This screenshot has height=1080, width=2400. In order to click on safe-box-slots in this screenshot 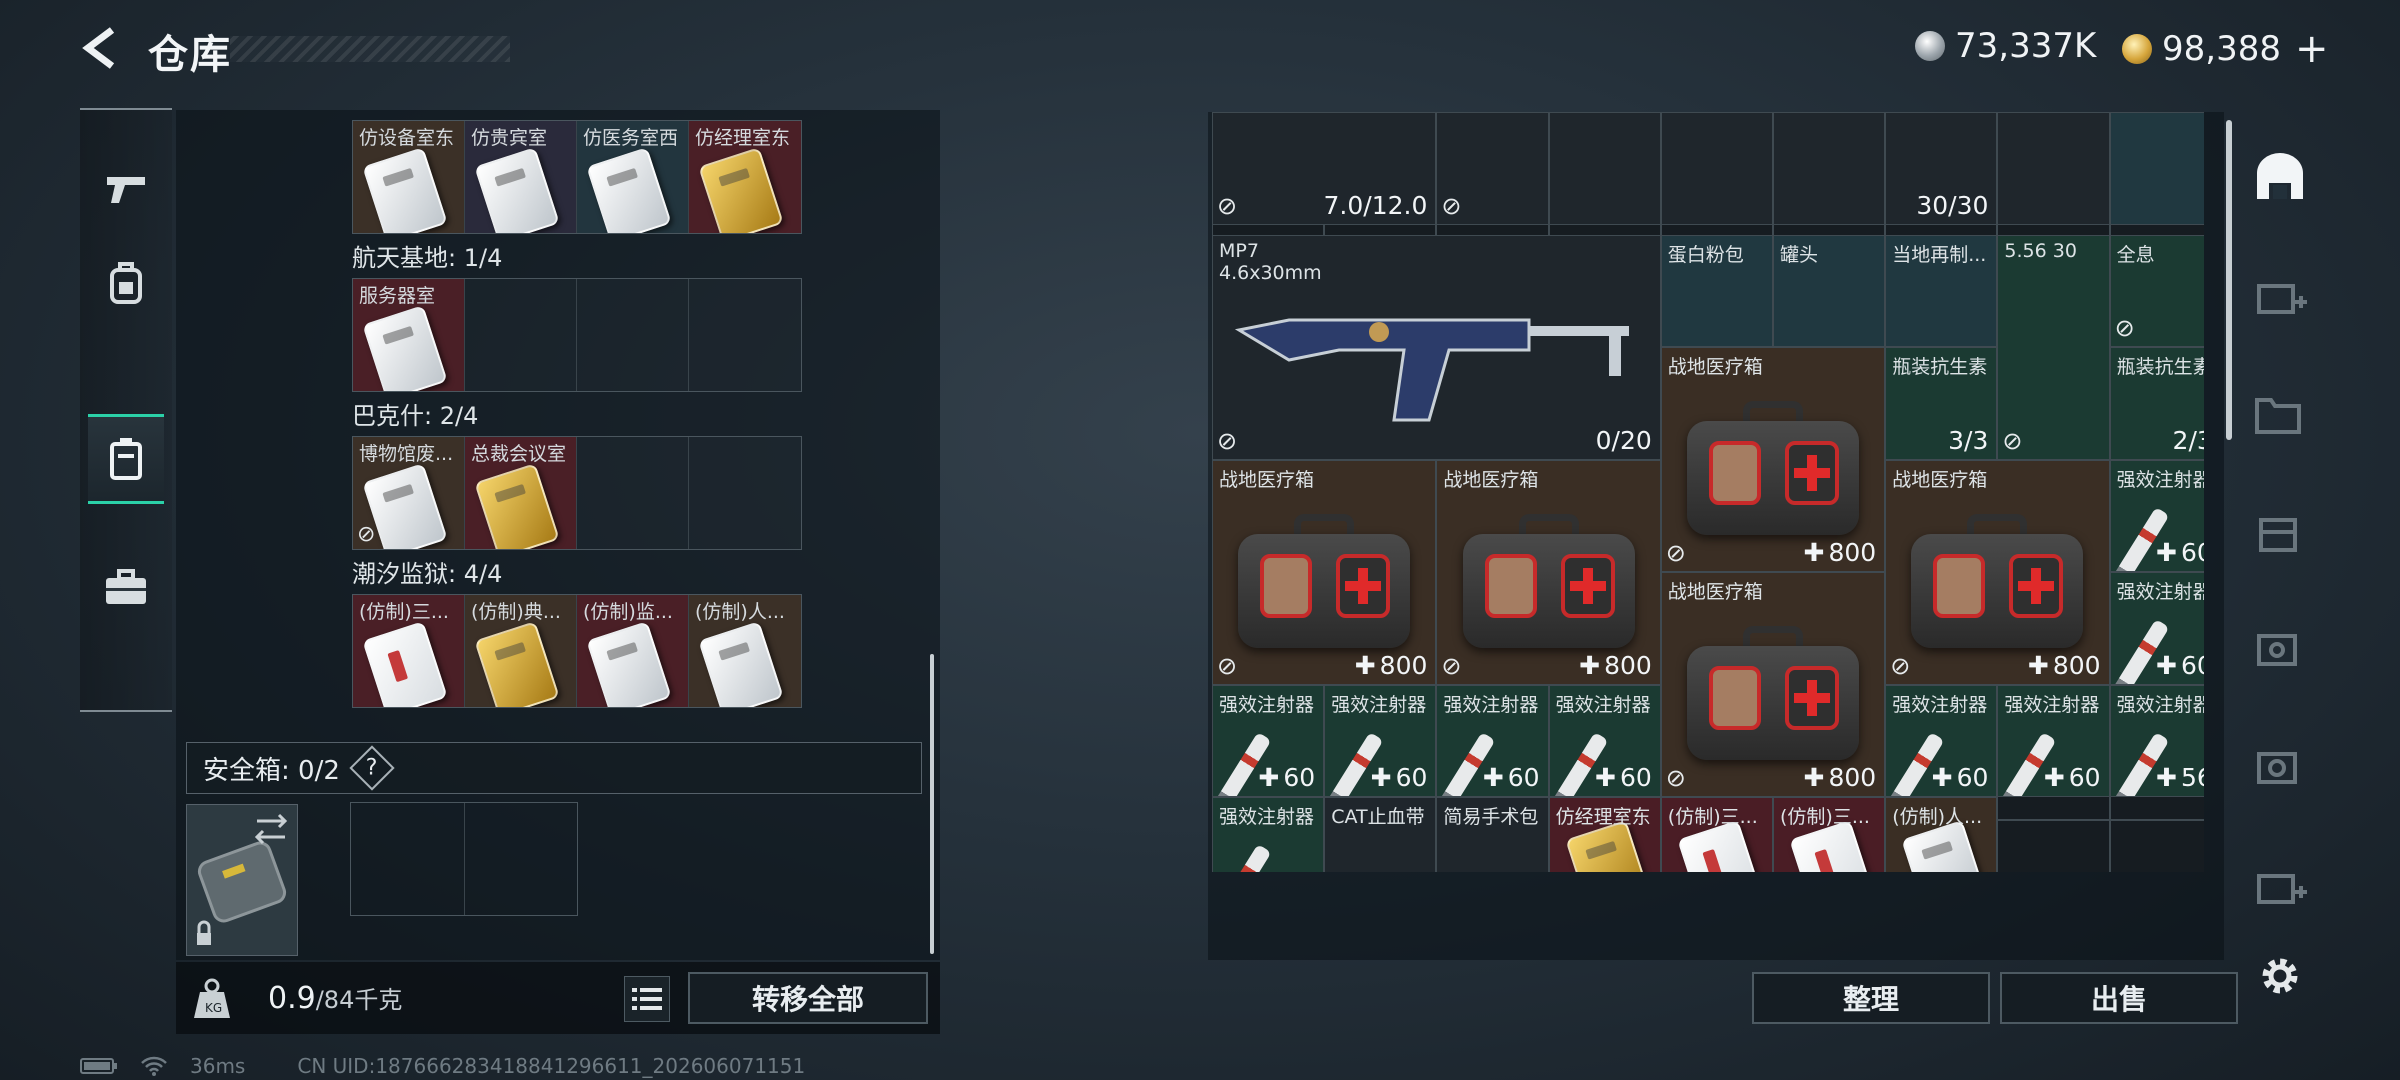, I will do `click(464, 859)`.